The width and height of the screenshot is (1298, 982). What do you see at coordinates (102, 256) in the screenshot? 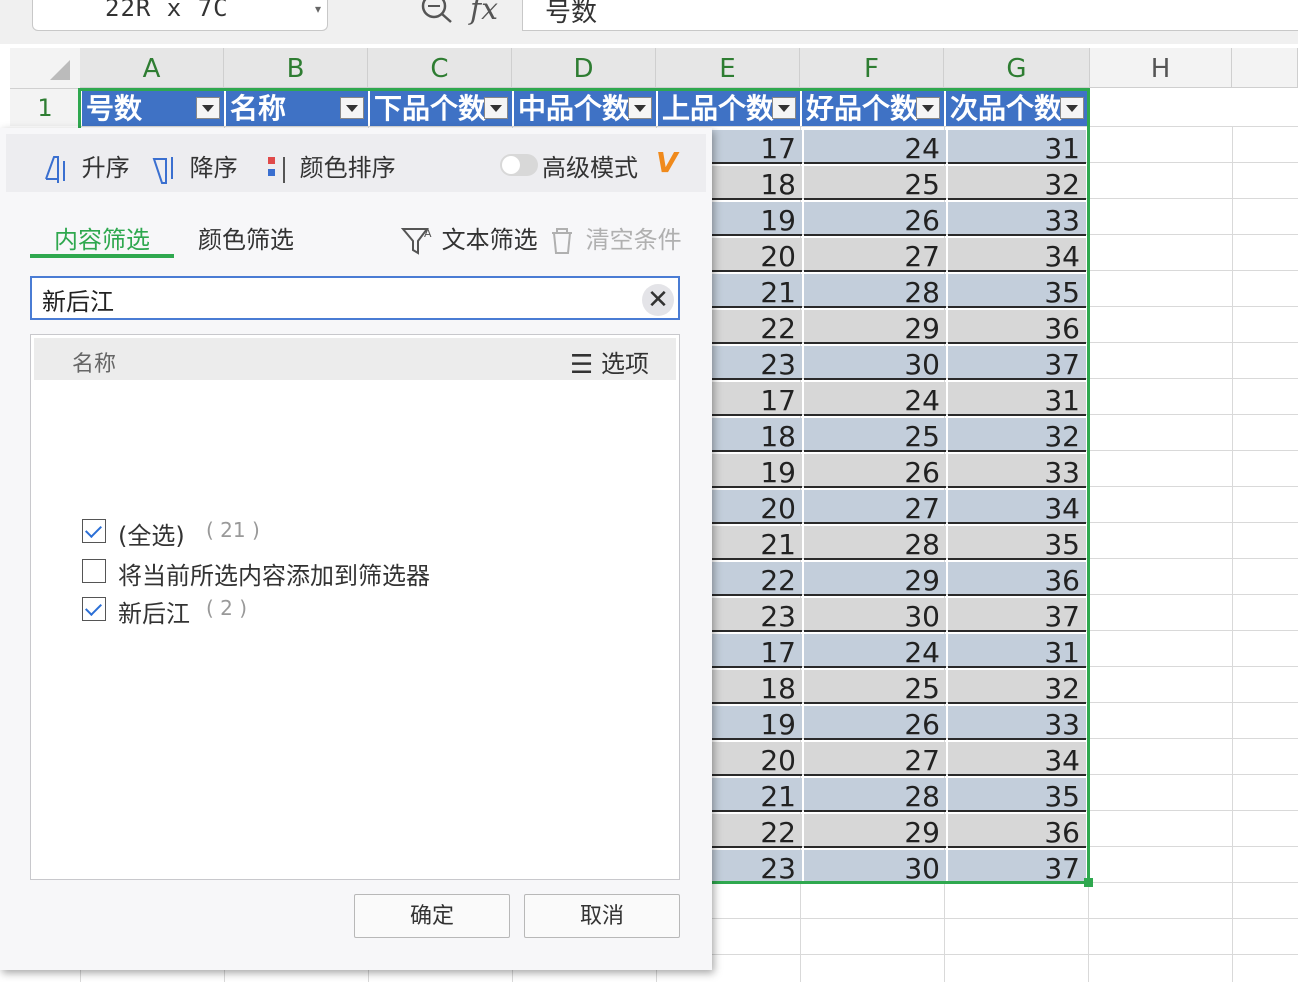
I see `active-tab-indicator` at bounding box center [102, 256].